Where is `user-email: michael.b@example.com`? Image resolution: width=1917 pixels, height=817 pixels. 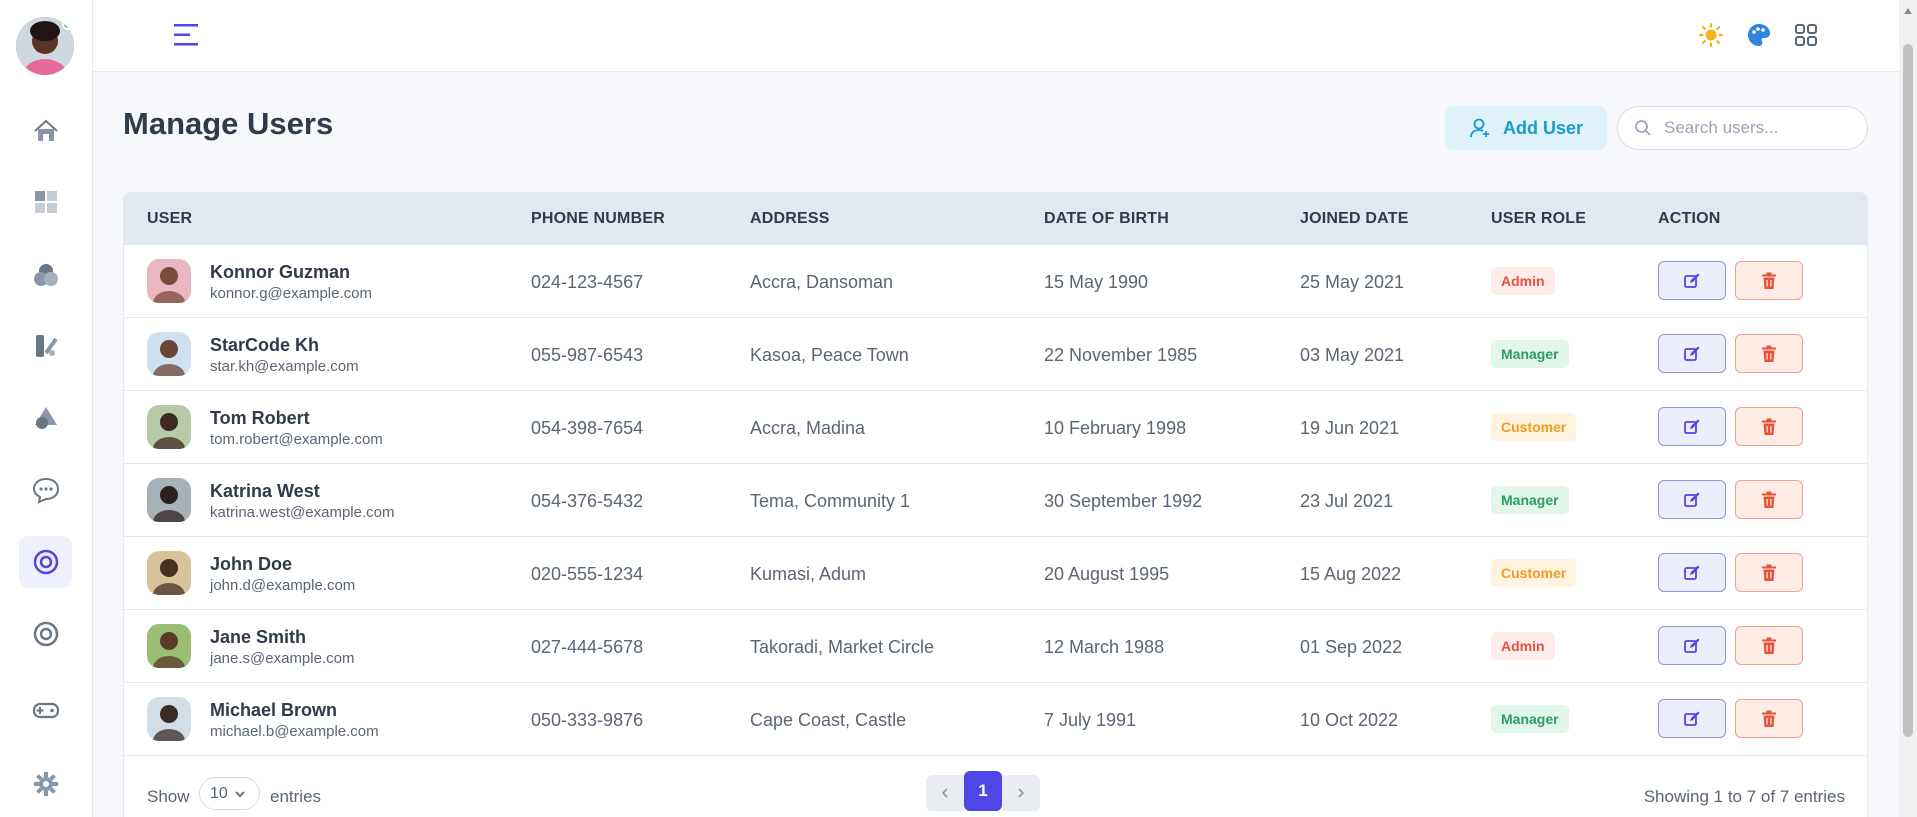 user-email: michael.b@example.com is located at coordinates (294, 731).